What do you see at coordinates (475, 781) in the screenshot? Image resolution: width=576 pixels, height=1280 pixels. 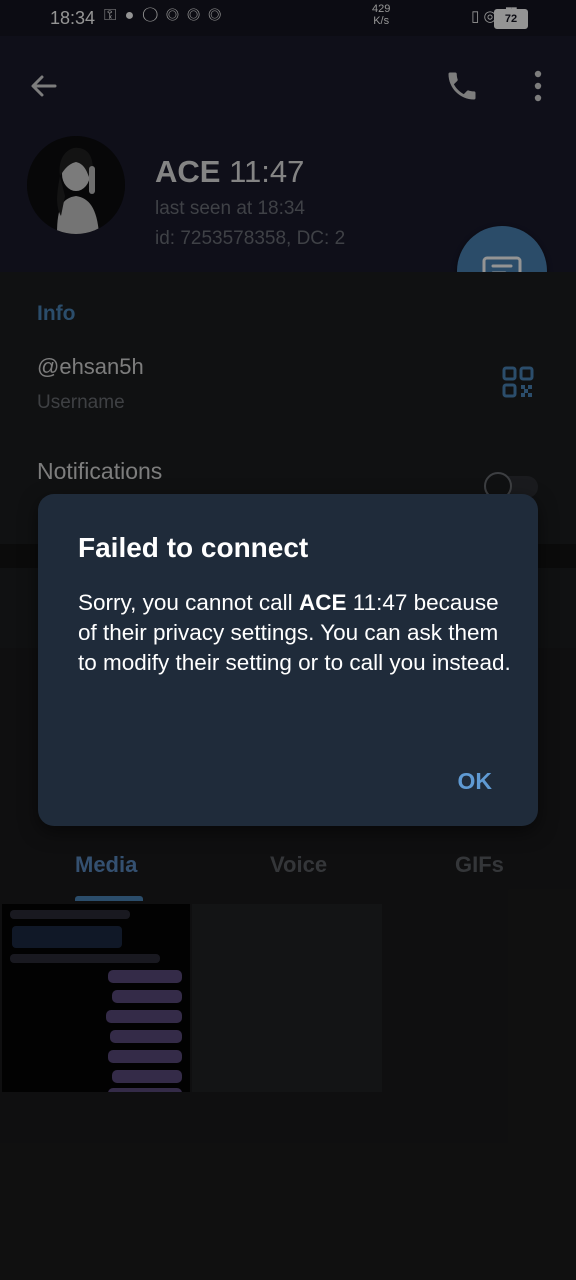 I see `ok-button: OK` at bounding box center [475, 781].